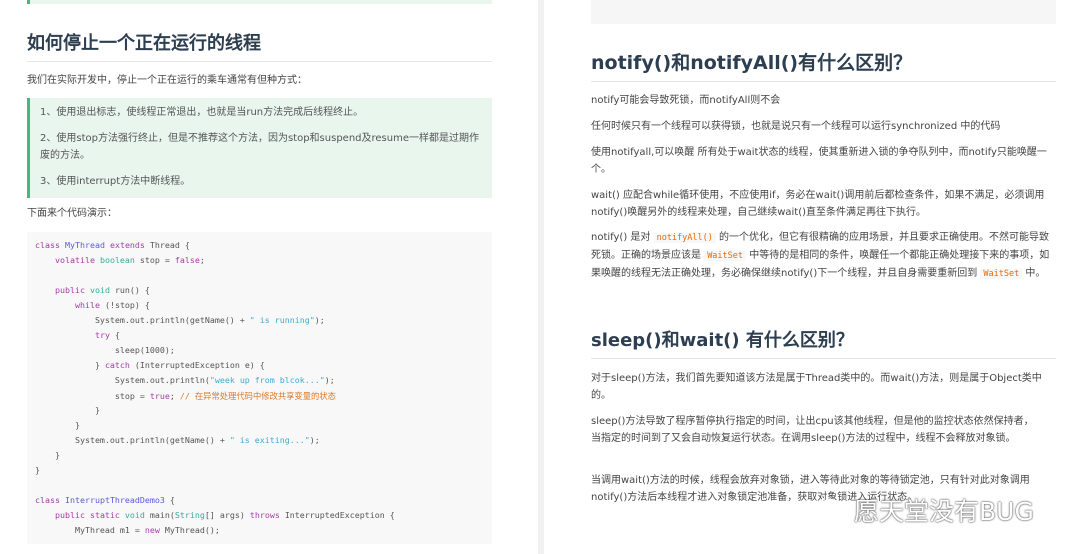  Describe the element at coordinates (752, 63) in the screenshot. I see `section-heading-notify: notify()和notifyAll()有什么区别？` at that location.